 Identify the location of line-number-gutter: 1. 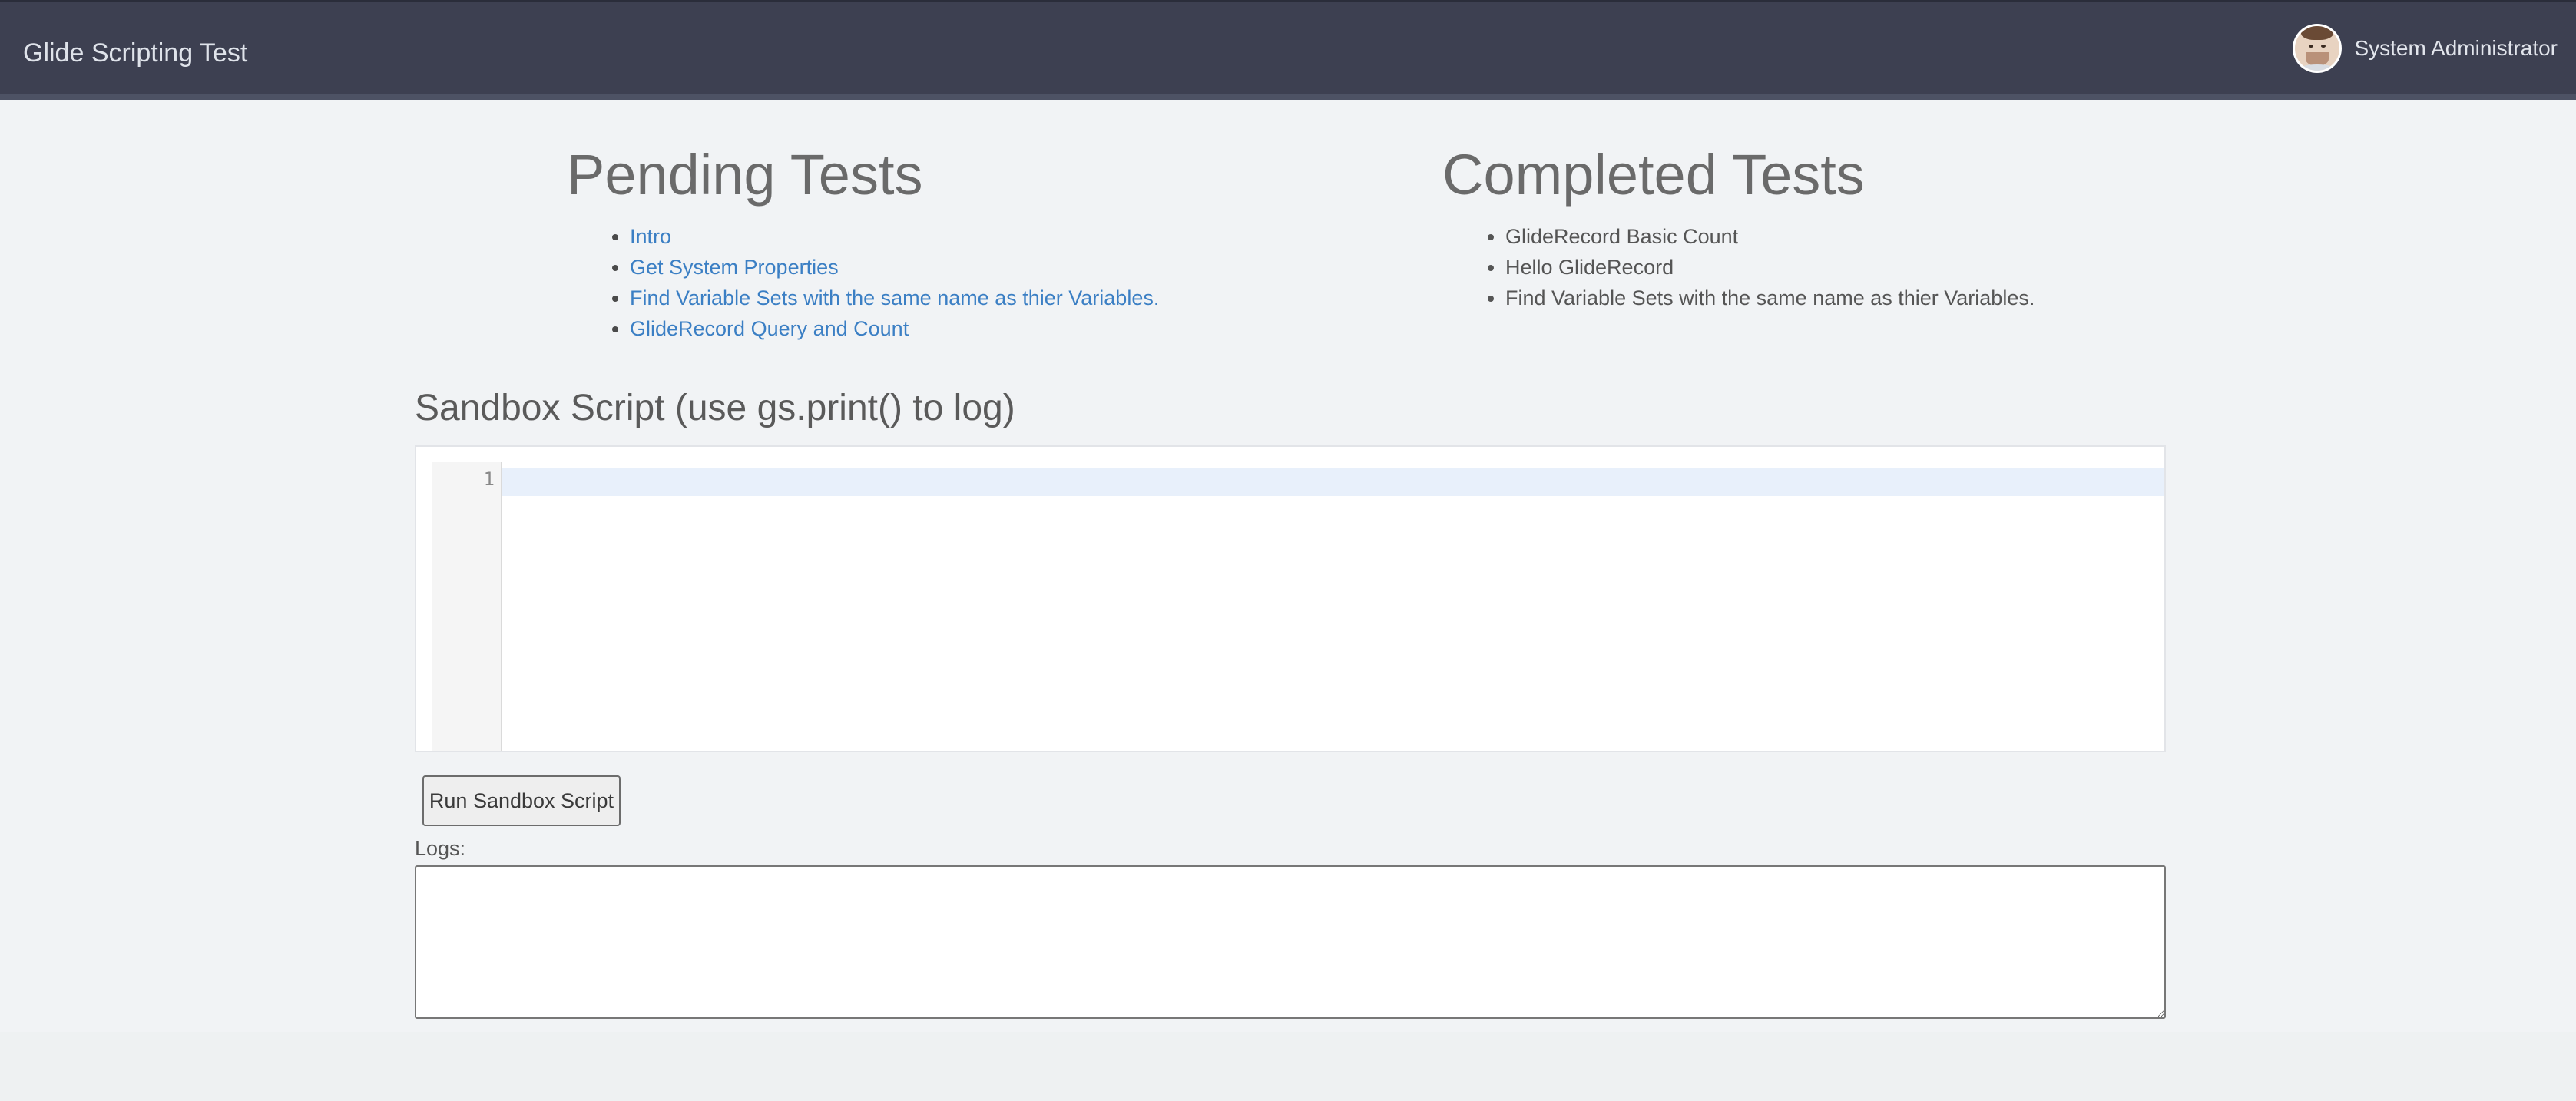
(467, 606).